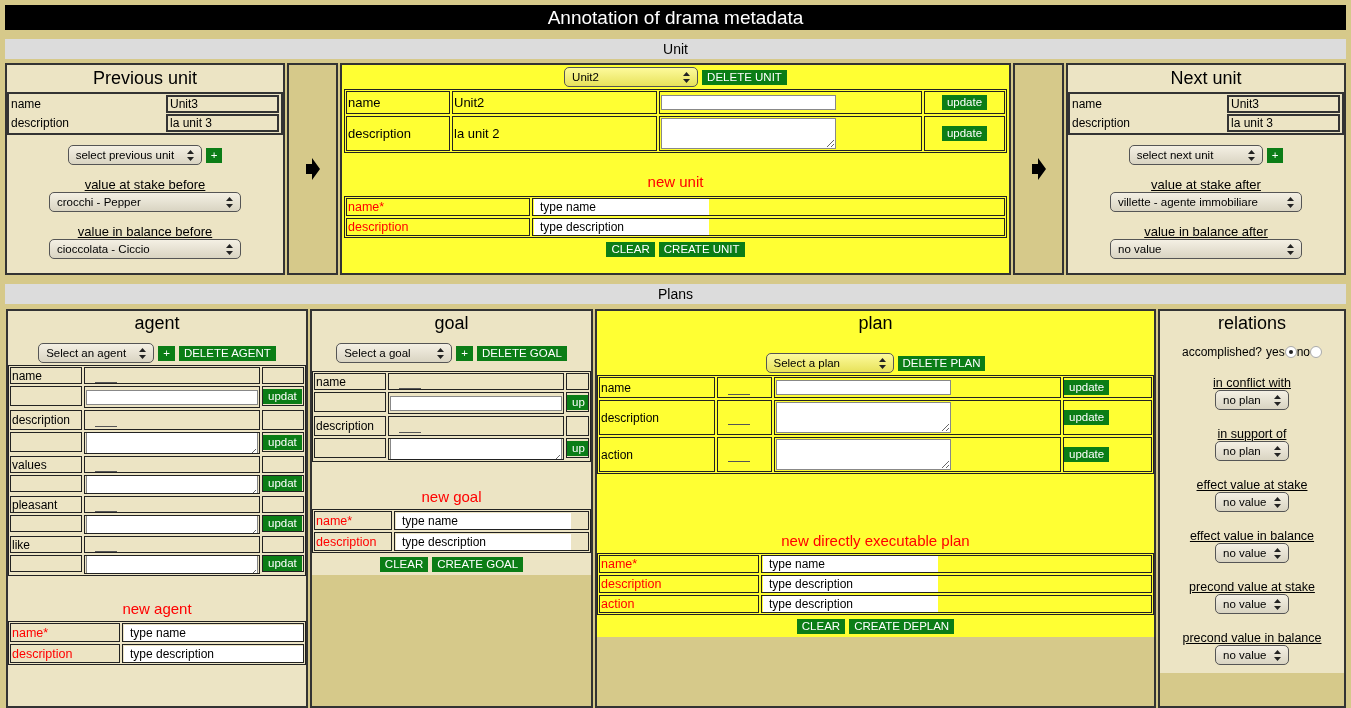 Image resolution: width=1351 pixels, height=708 pixels. Describe the element at coordinates (134, 155) in the screenshot. I see `dropdown: select previous unit` at that location.